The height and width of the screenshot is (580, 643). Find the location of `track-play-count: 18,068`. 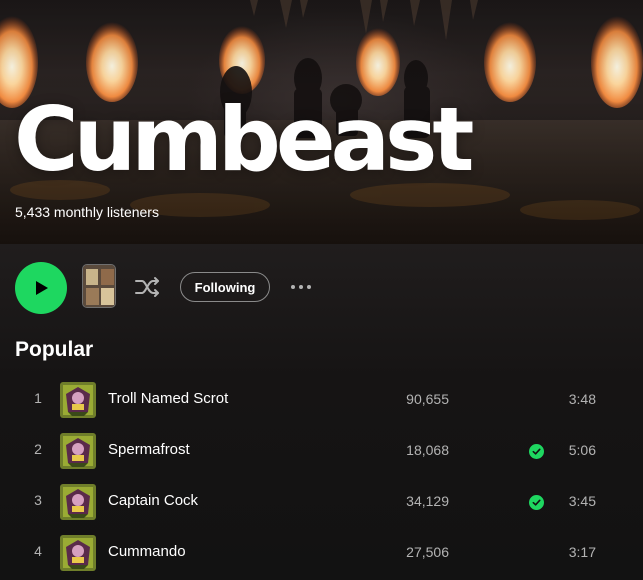

track-play-count: 18,068 is located at coordinates (427, 450).